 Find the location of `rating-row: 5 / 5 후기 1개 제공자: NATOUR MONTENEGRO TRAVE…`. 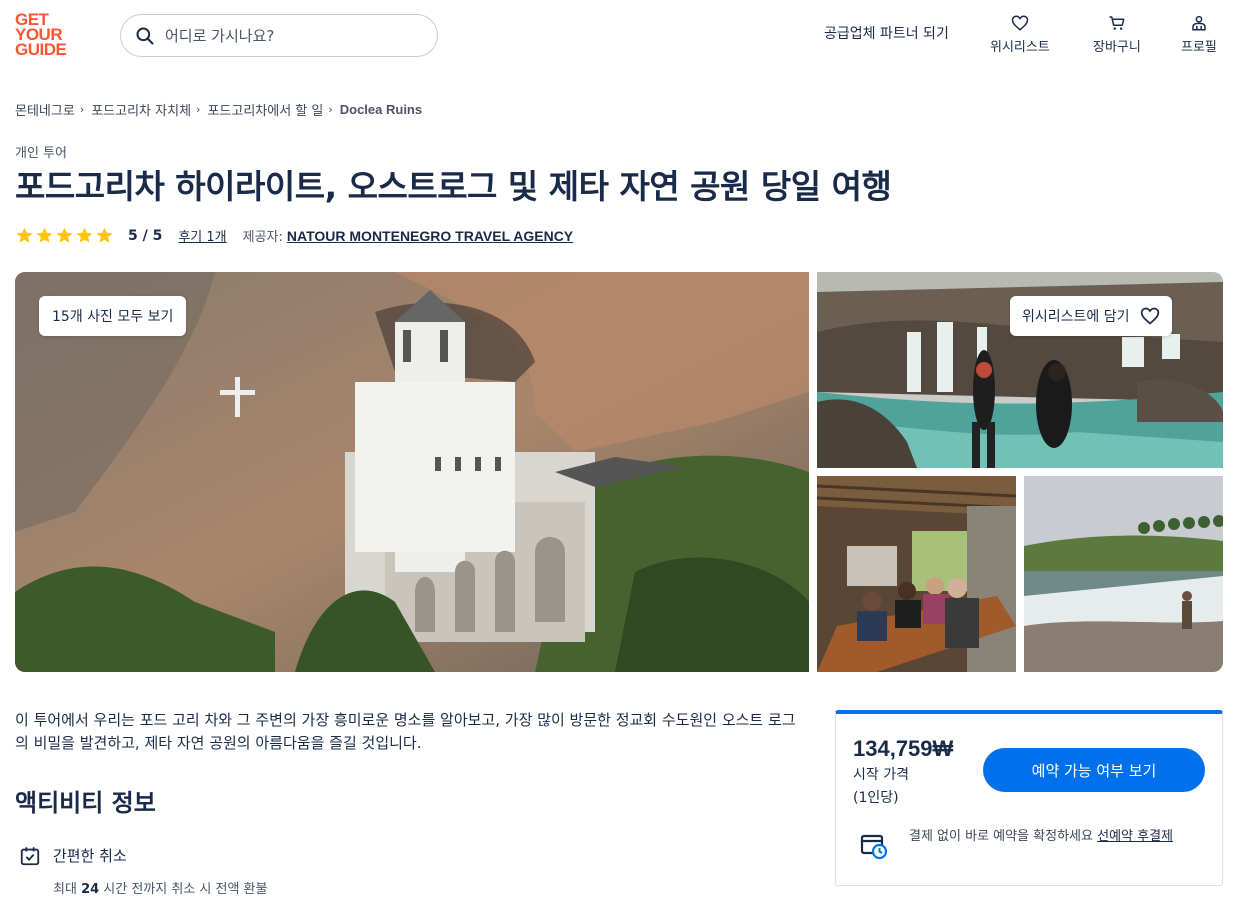

rating-row: 5 / 5 후기 1개 제공자: NATOUR MONTENEGRO TRAVE… is located at coordinates (294, 235).